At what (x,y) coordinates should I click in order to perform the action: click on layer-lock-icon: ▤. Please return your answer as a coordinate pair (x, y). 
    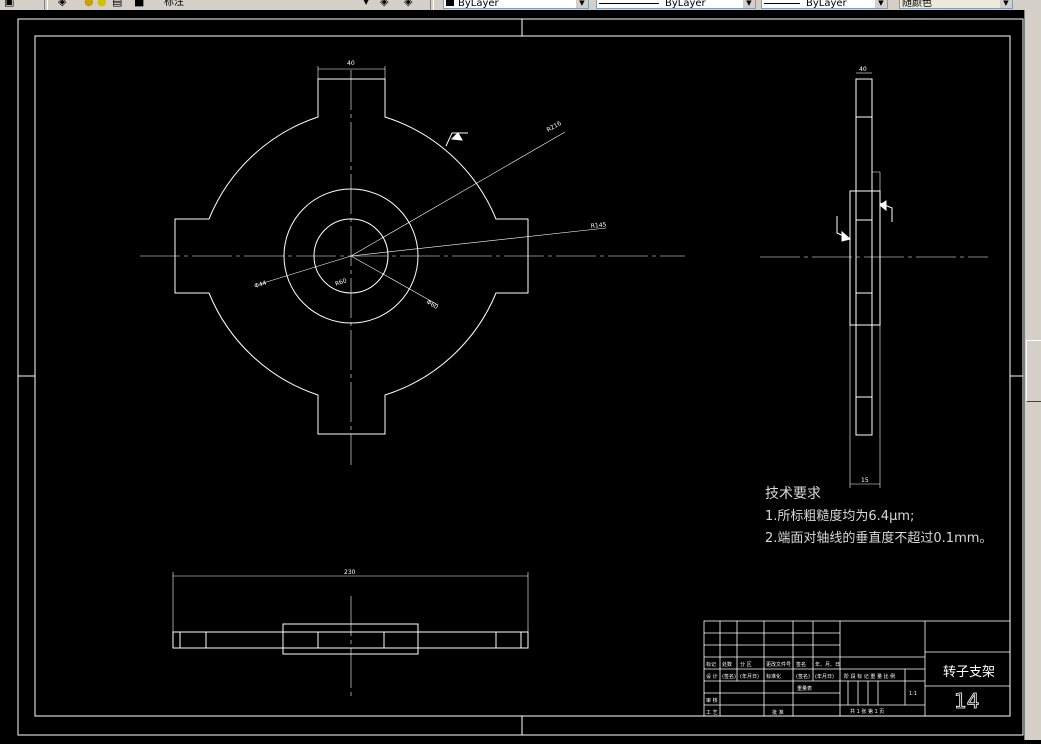
    Looking at the image, I should click on (117, 4).